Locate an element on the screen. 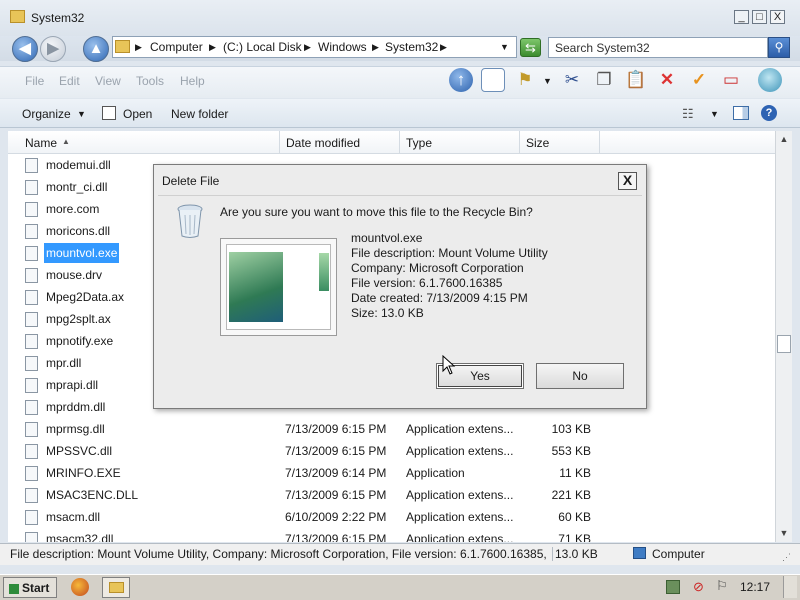 This screenshot has height=600, width=800. mouse-cursor-icon is located at coordinates (449, 365).